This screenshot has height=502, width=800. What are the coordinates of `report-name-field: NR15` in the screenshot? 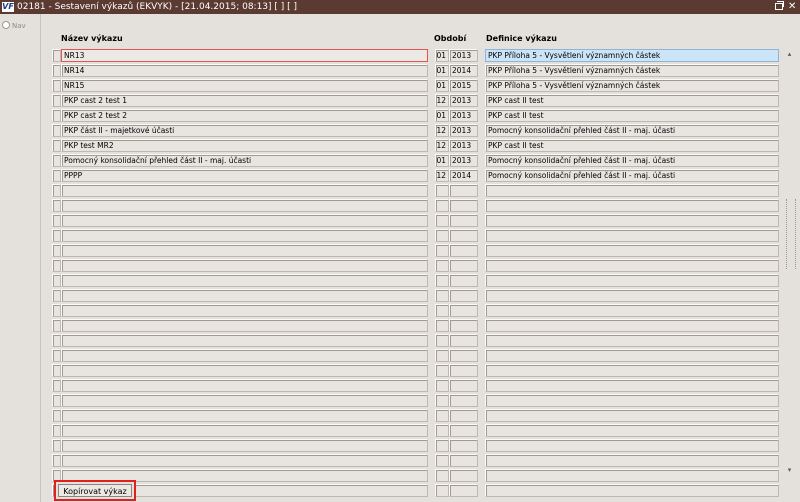 It's located at (244, 85).